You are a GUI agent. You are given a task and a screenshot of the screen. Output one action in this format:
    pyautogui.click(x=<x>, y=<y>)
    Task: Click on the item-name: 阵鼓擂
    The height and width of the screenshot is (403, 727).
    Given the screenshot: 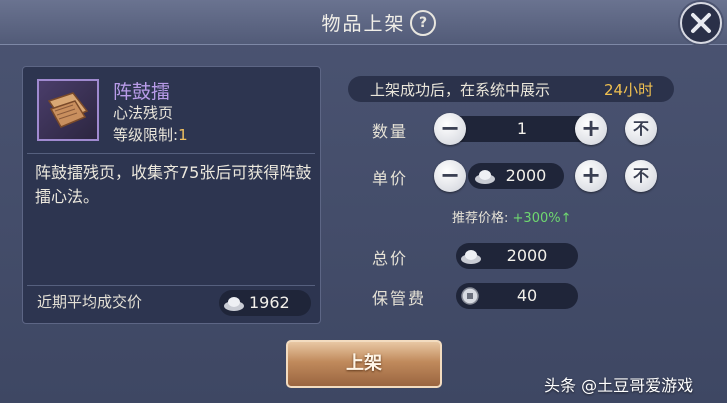 What is the action you would take?
    pyautogui.click(x=142, y=92)
    